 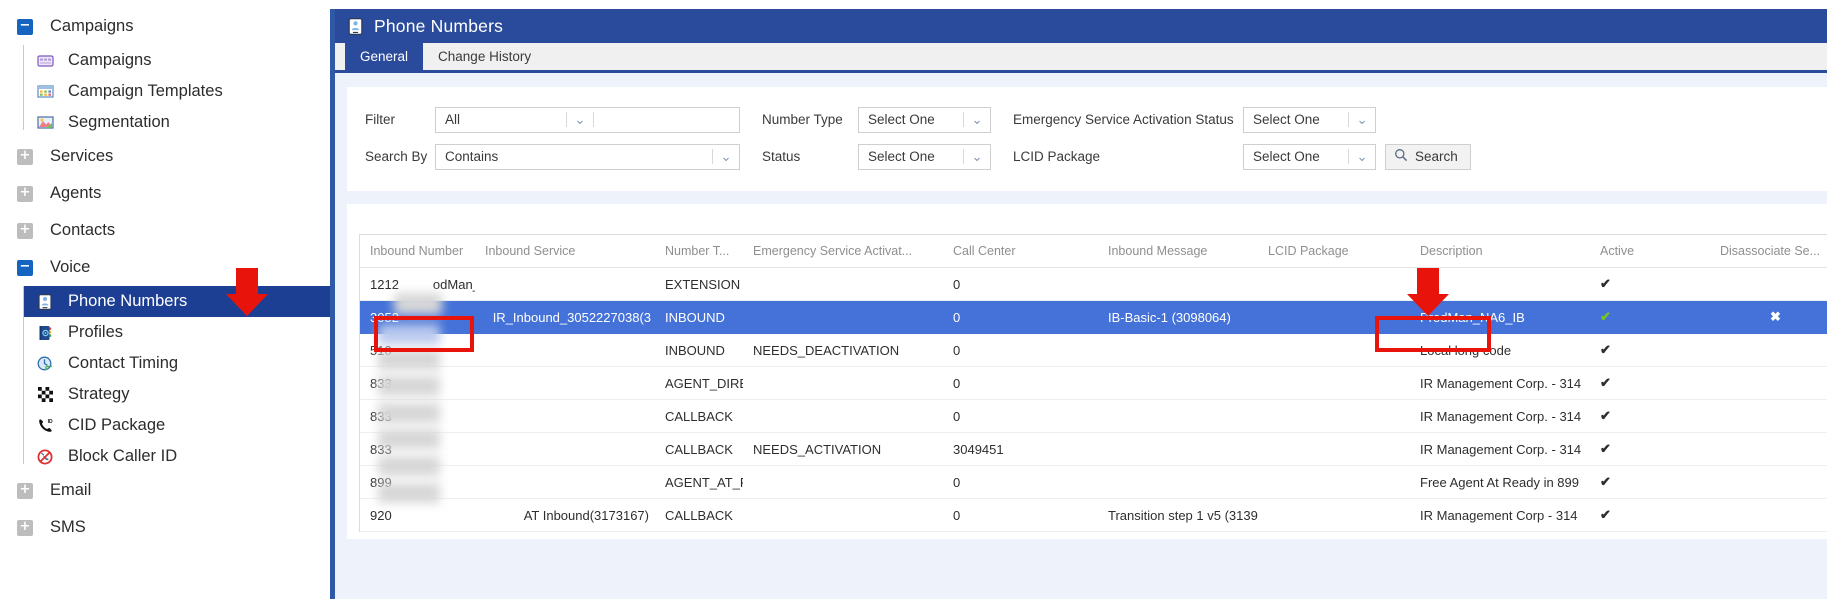 What do you see at coordinates (165, 156) in the screenshot?
I see `sidebar-group-services: + Services` at bounding box center [165, 156].